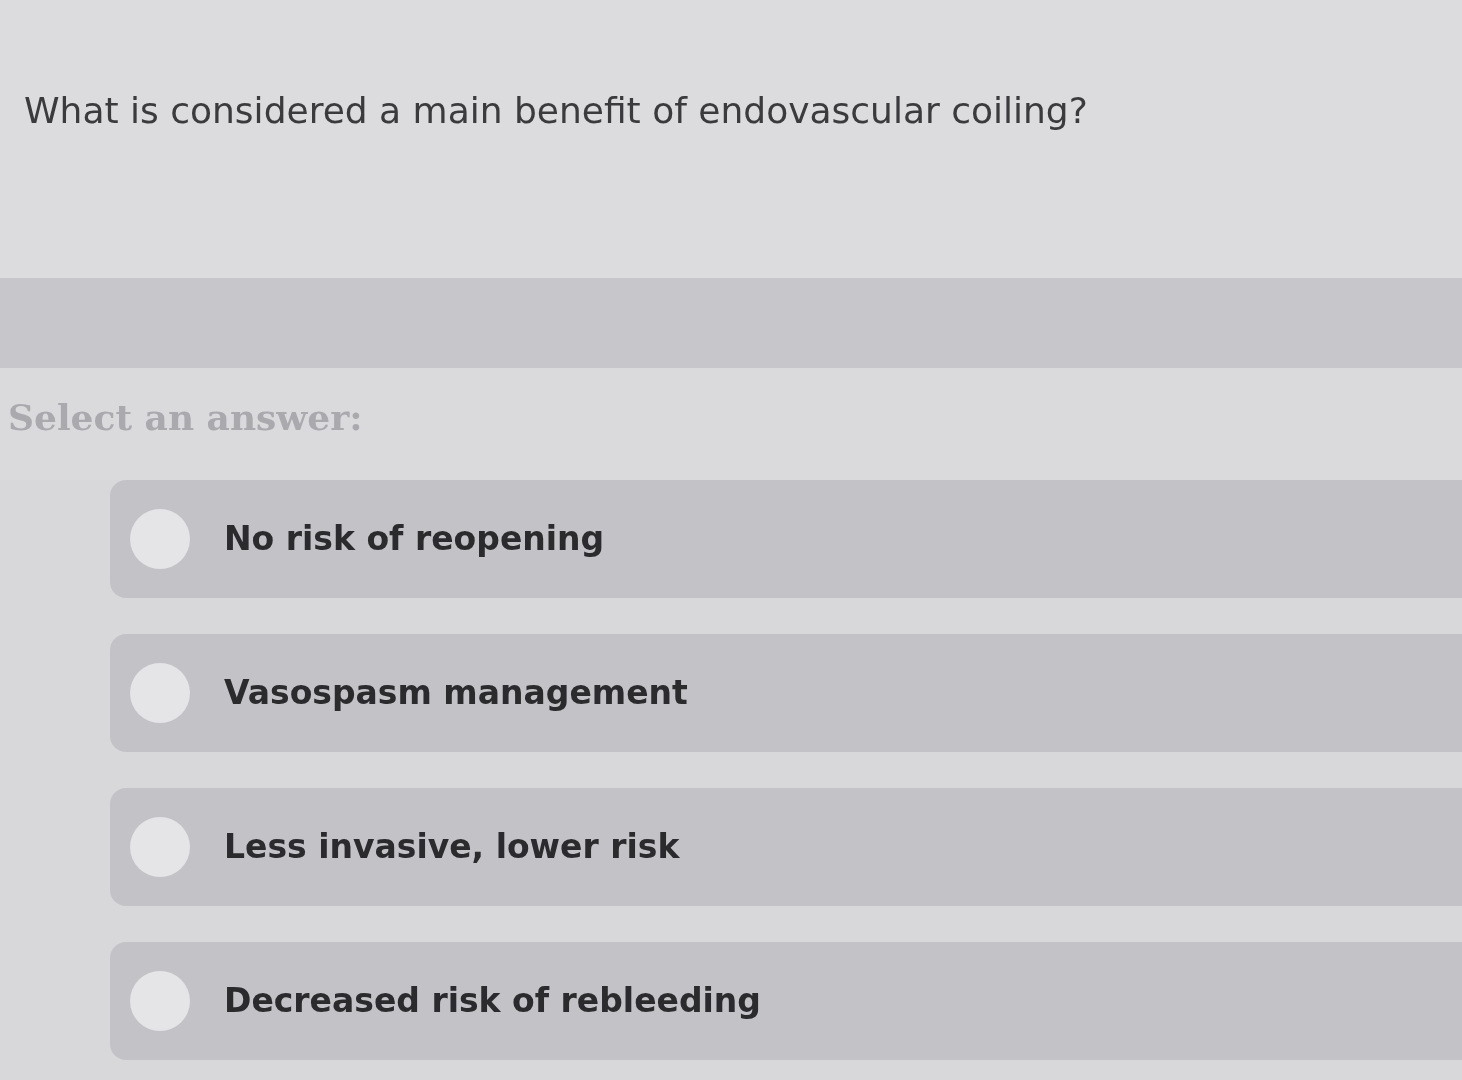 This screenshot has width=1462, height=1080. I want to click on question-text: What is considered a main benefit of endovascular coiling?, so click(556, 111).